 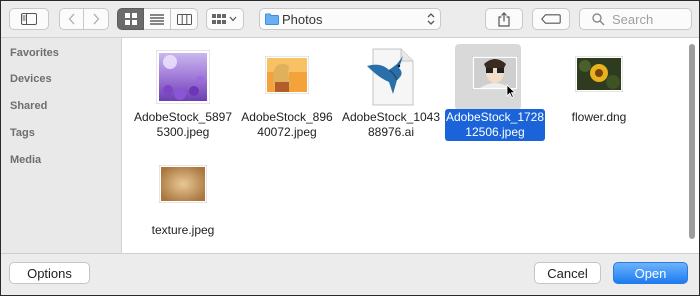 I want to click on tag-icon, so click(x=551, y=19).